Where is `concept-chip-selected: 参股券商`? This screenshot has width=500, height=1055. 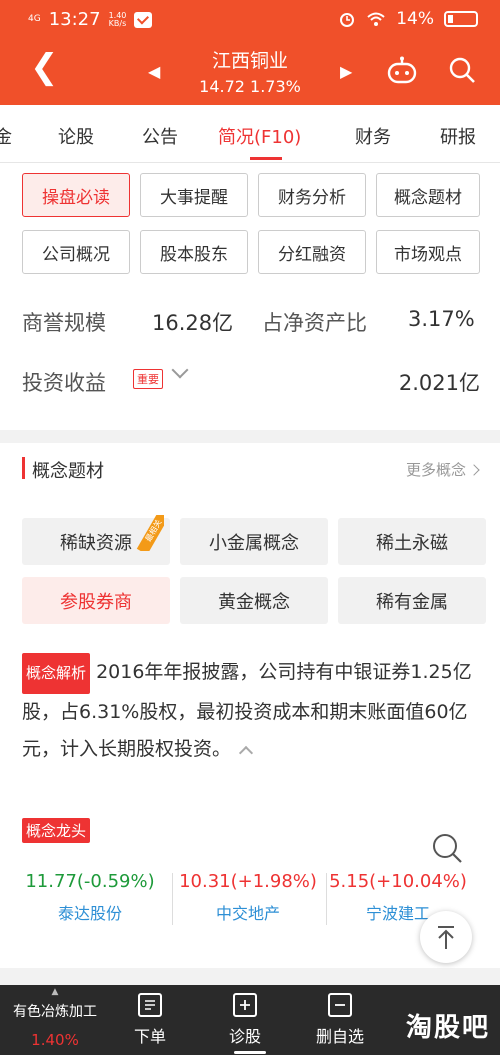
concept-chip-selected: 参股券商 is located at coordinates (96, 600).